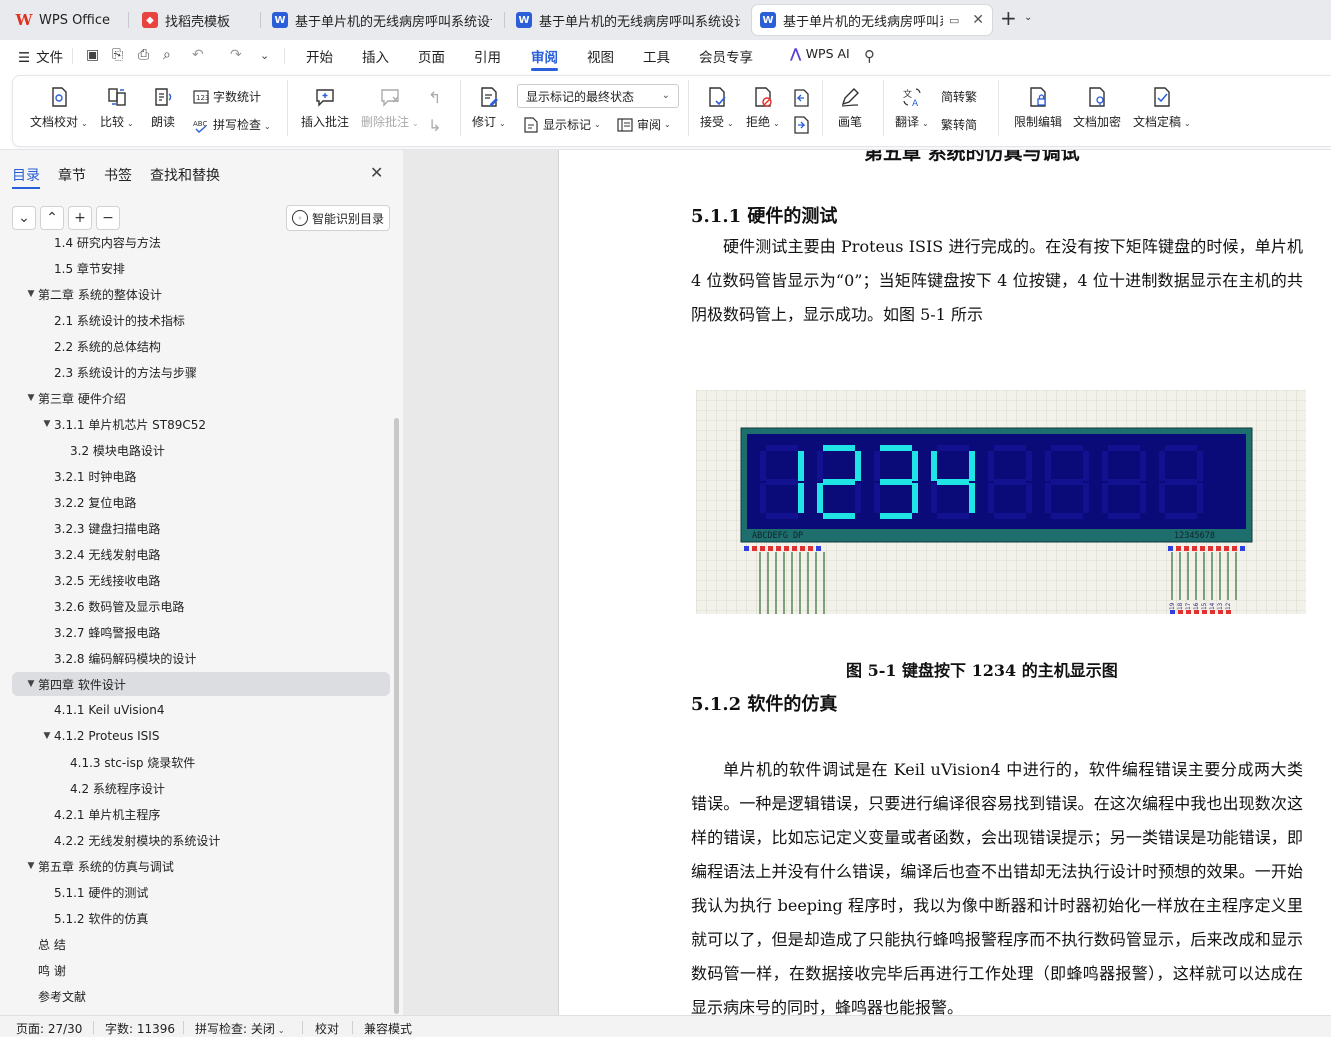 The width and height of the screenshot is (1331, 1037). I want to click on menu-references: 引用, so click(487, 56).